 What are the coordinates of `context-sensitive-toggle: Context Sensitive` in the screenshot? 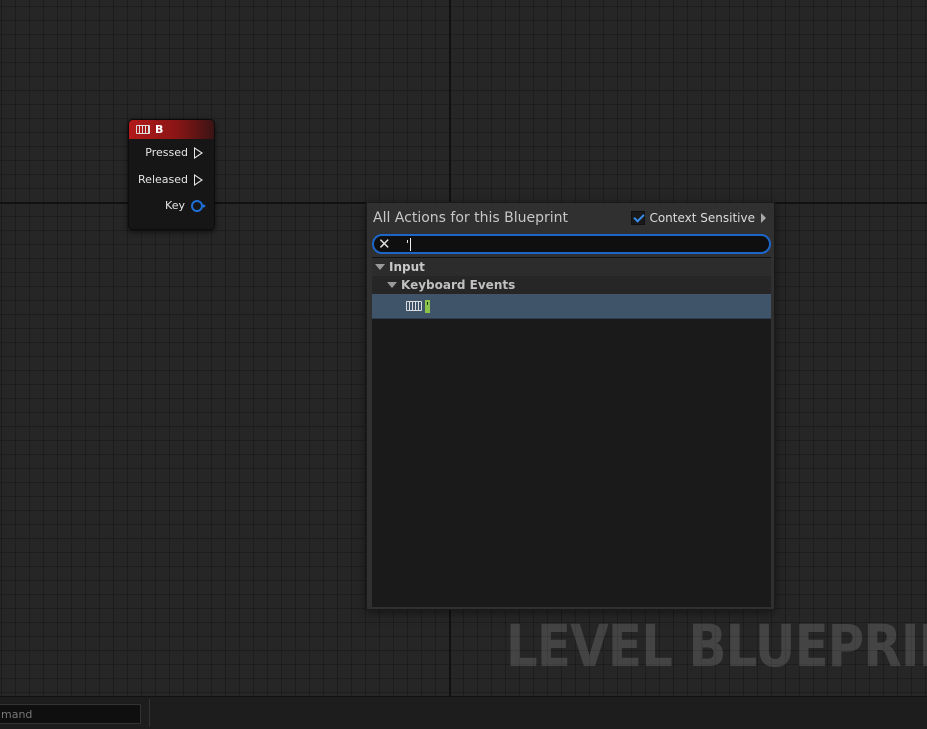 It's located at (698, 218).